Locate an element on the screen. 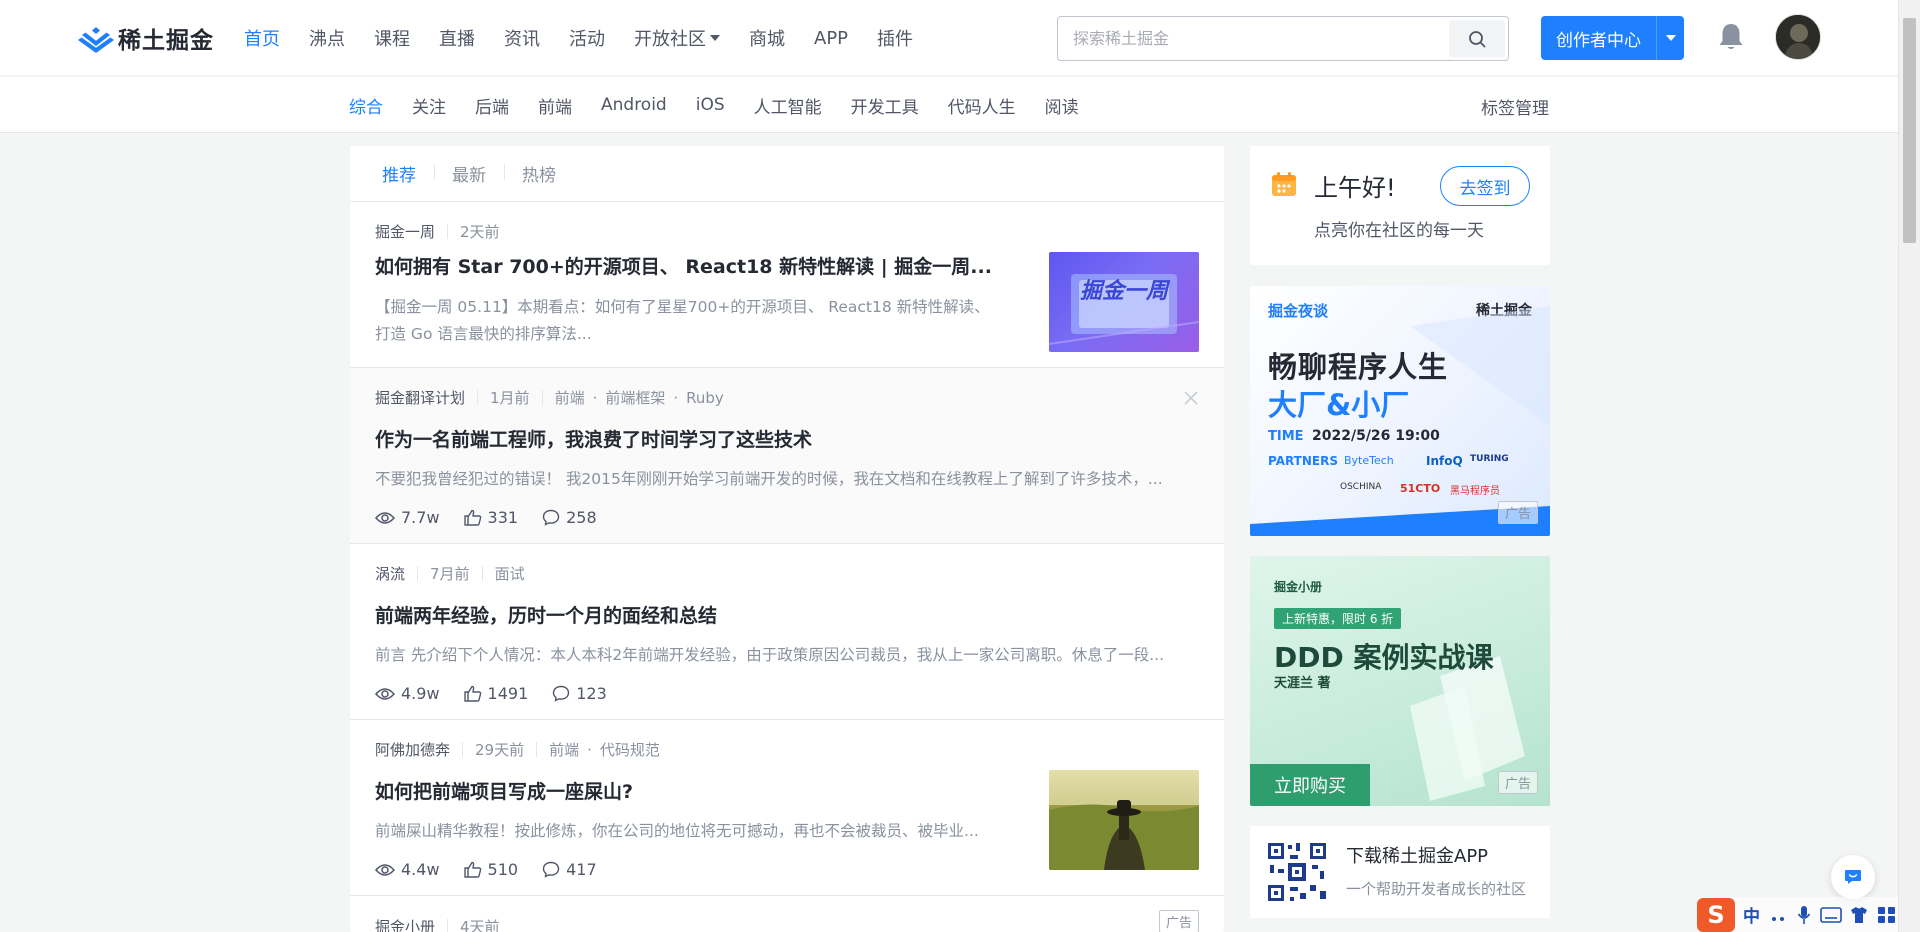 The width and height of the screenshot is (1920, 932). nav-courses: 课程 is located at coordinates (392, 38).